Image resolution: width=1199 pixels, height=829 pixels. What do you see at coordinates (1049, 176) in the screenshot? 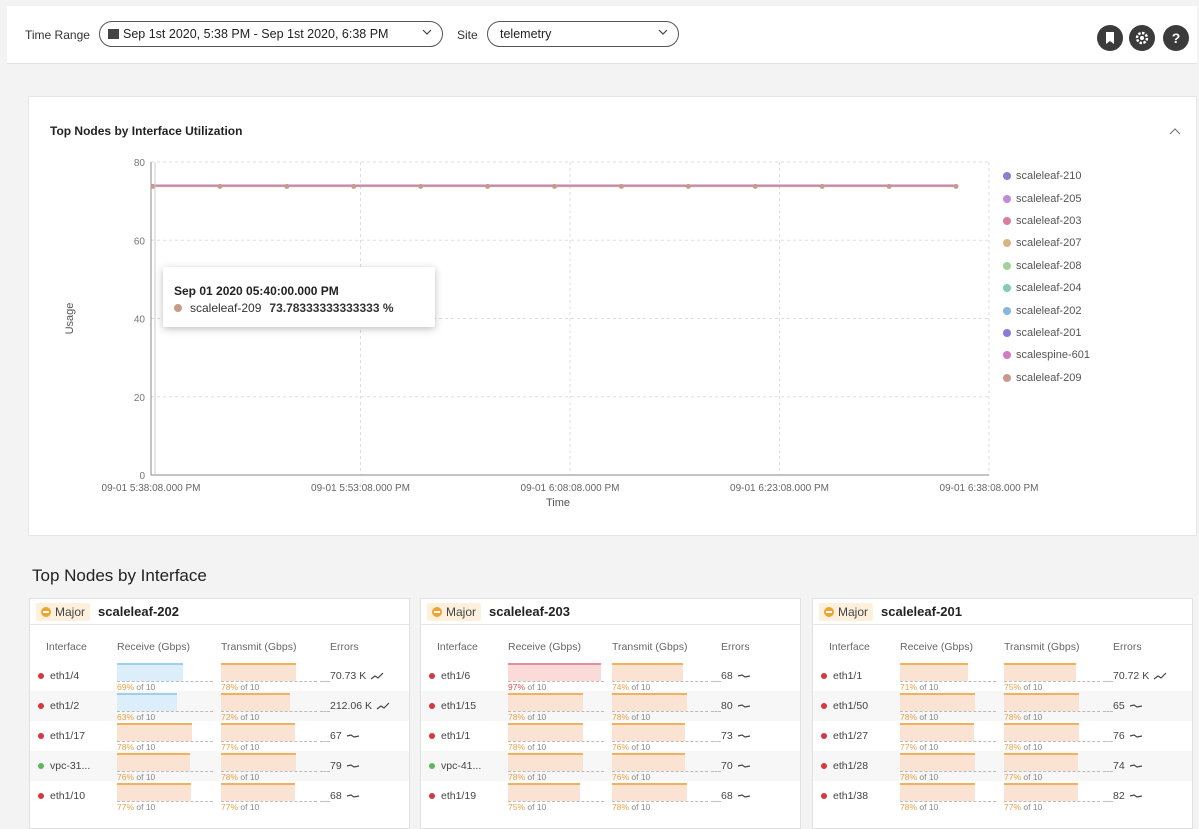
I see `legend-label: scaleleaf-210` at bounding box center [1049, 176].